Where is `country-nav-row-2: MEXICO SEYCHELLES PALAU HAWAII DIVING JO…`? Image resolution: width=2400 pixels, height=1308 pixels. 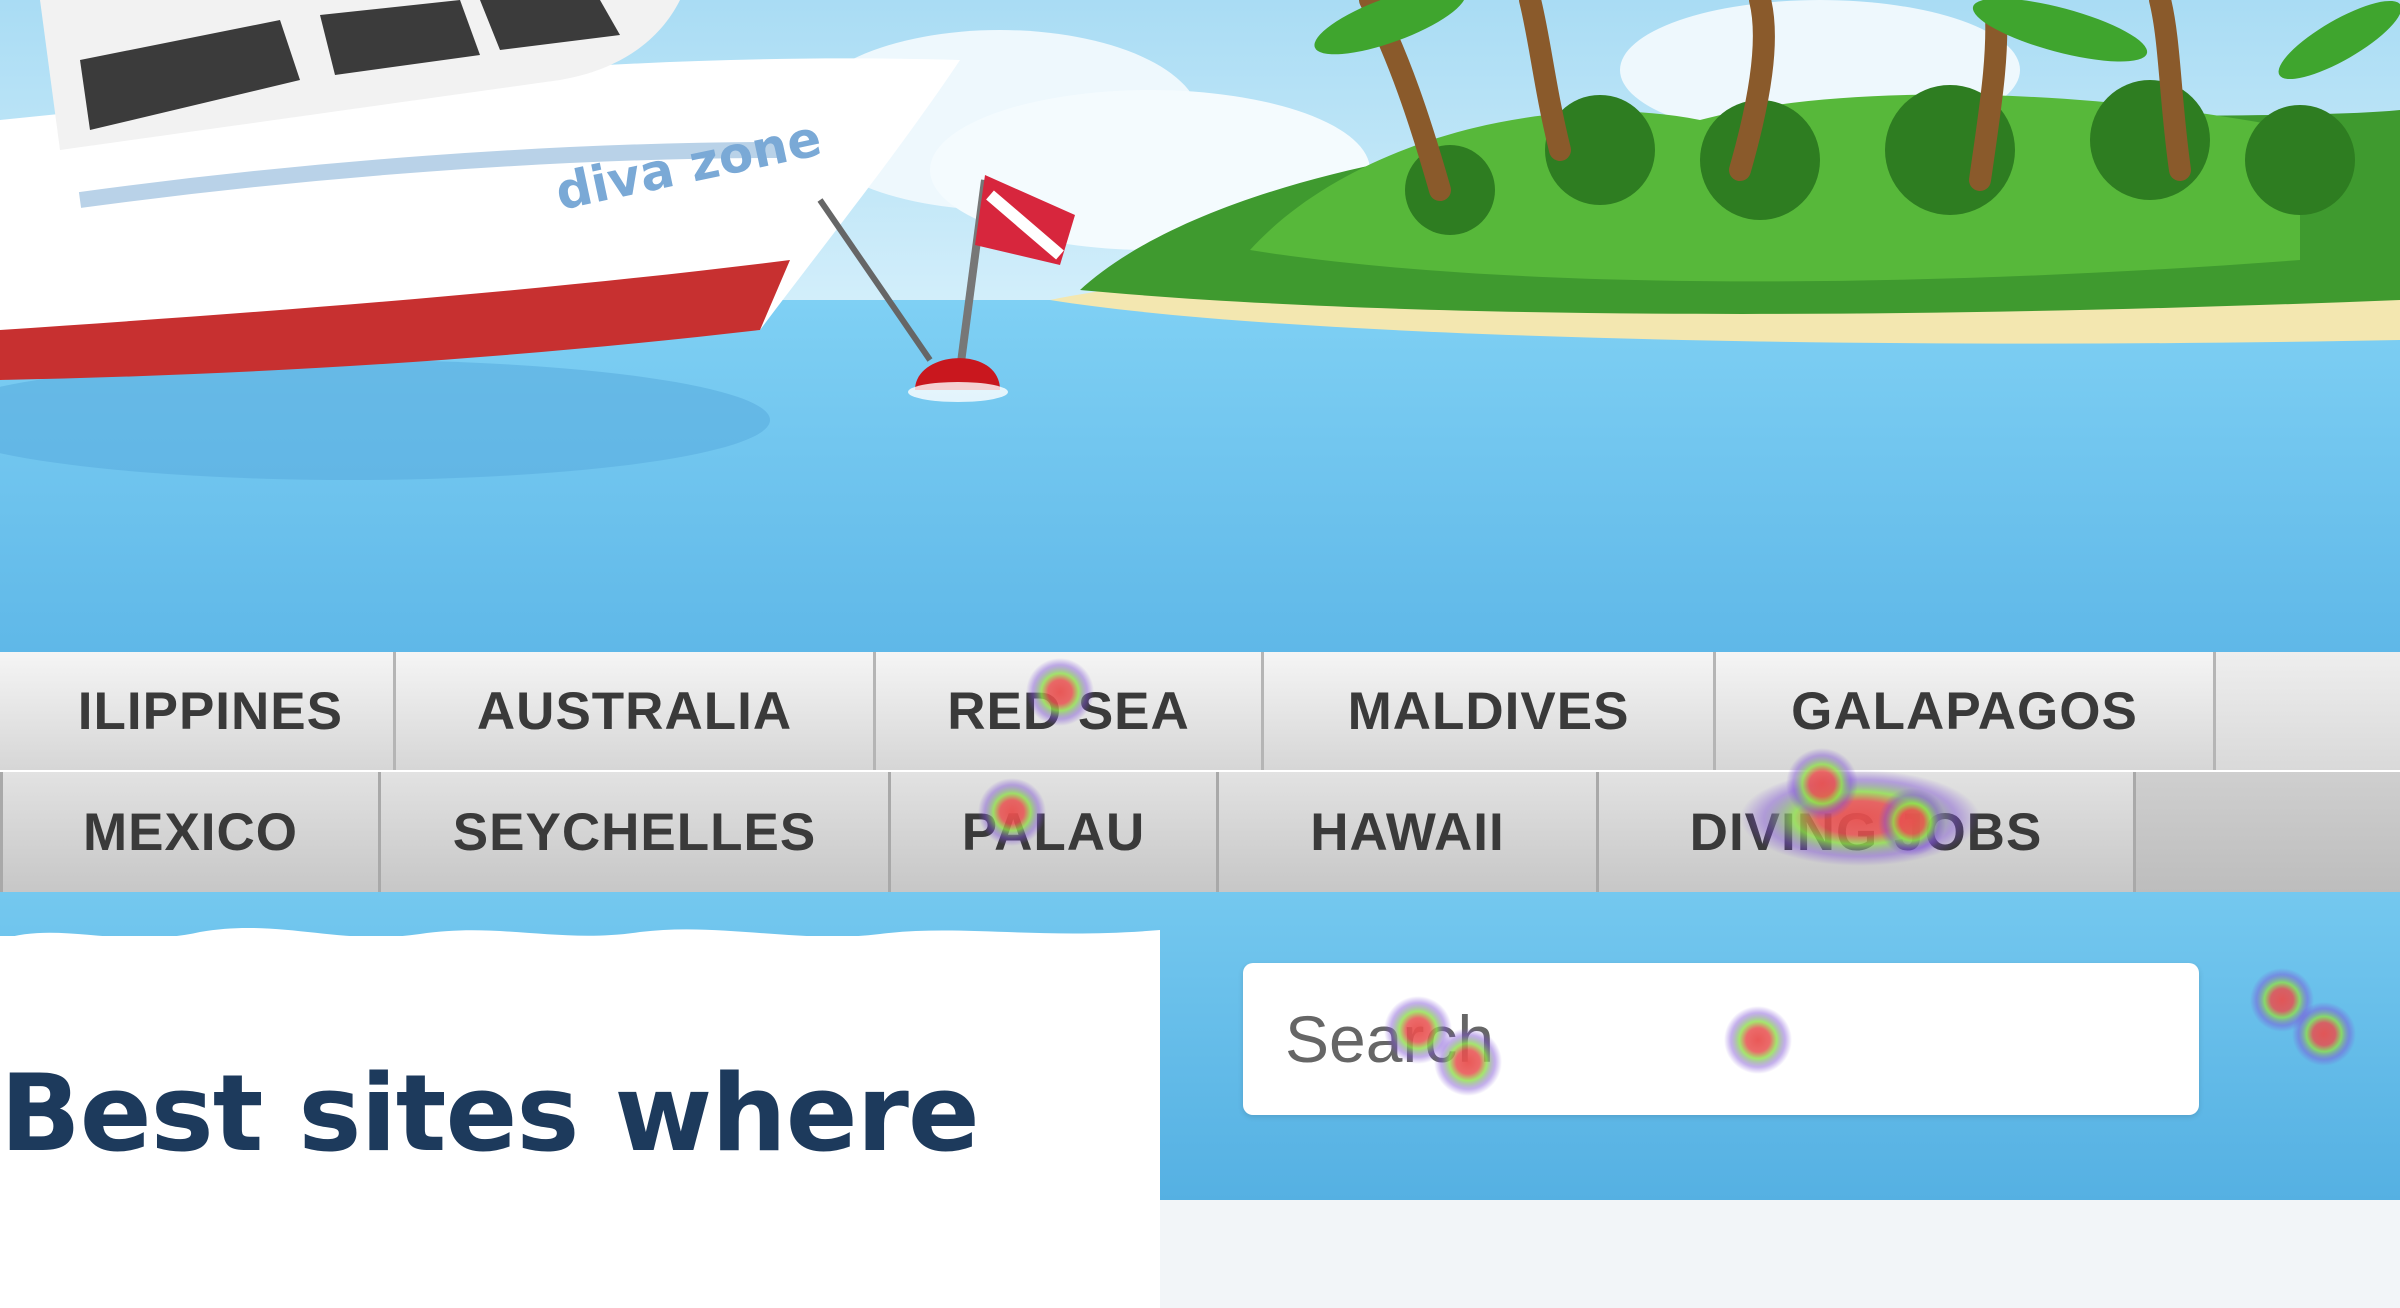
country-nav-row-2: MEXICO SEYCHELLES PALAU HAWAII DIVING JO… is located at coordinates (1200, 832).